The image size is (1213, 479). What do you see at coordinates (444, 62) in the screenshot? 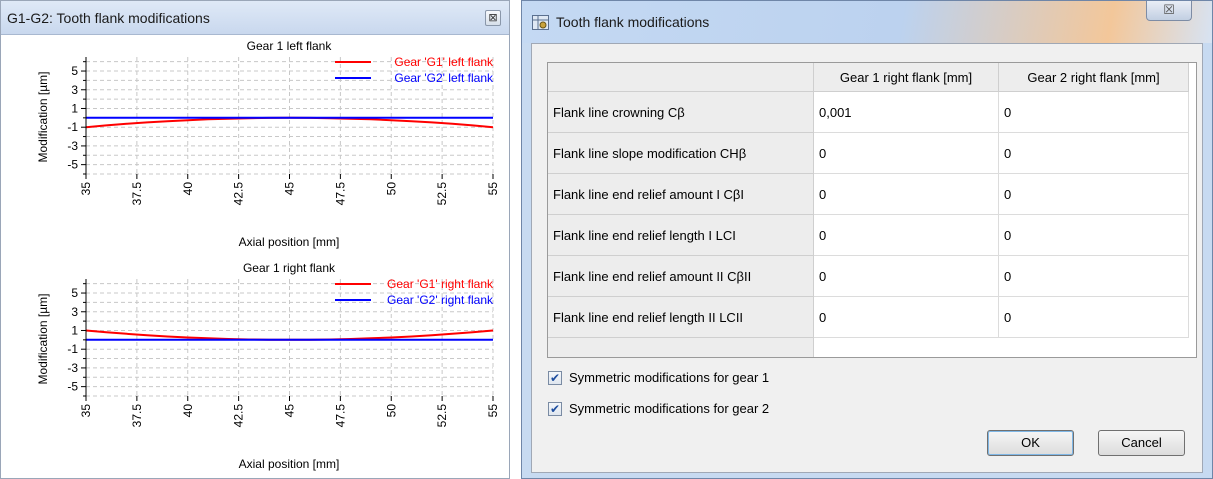
I see `legend-label-g1: Gear 'G1' left flank` at bounding box center [444, 62].